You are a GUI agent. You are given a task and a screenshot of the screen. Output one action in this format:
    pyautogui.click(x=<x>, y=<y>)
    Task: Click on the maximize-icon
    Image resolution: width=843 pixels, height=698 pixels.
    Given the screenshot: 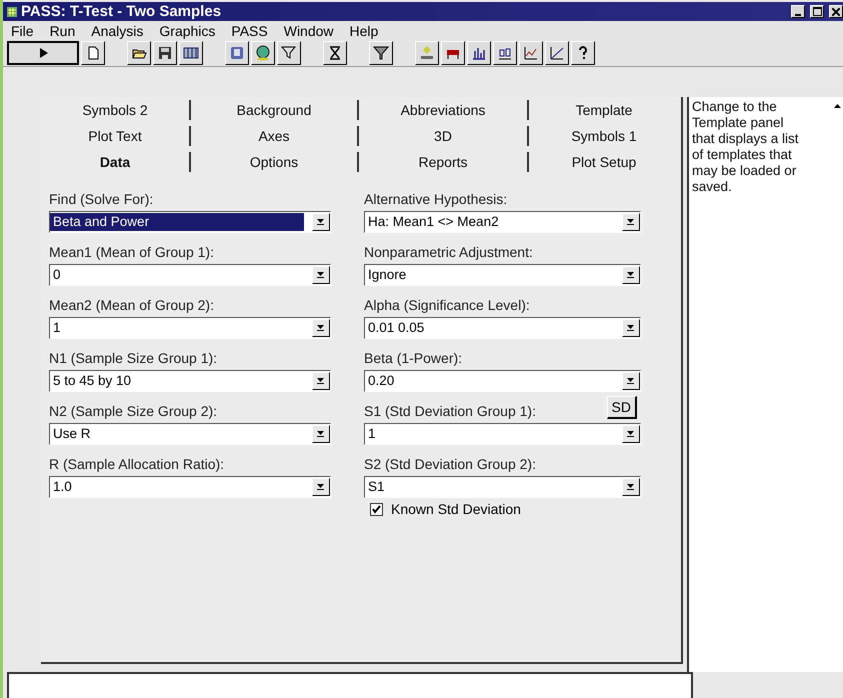 What is the action you would take?
    pyautogui.click(x=817, y=11)
    